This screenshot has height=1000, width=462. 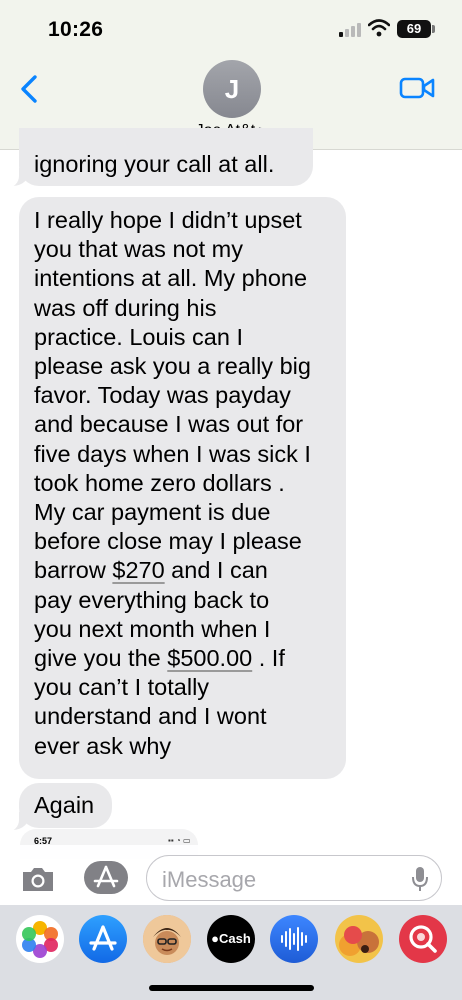 What do you see at coordinates (185, 570) in the screenshot?
I see `message-line-with-link: barrow $270 and I can` at bounding box center [185, 570].